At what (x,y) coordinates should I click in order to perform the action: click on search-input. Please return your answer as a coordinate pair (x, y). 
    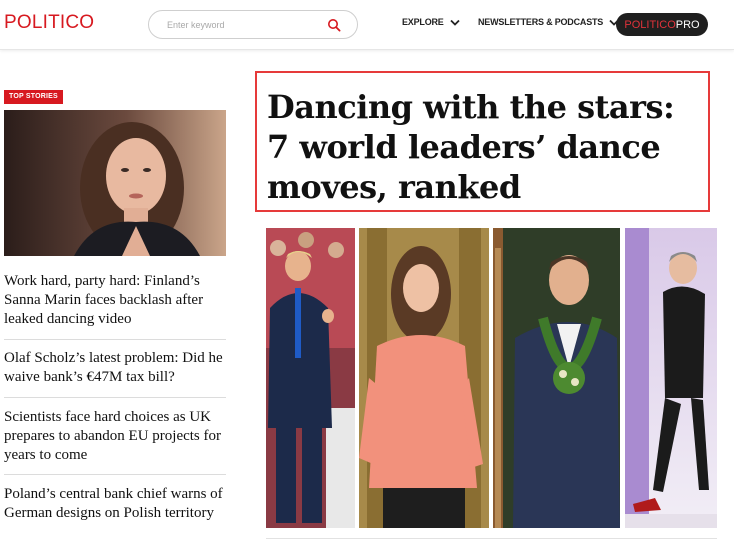
    Looking at the image, I should click on (242, 25).